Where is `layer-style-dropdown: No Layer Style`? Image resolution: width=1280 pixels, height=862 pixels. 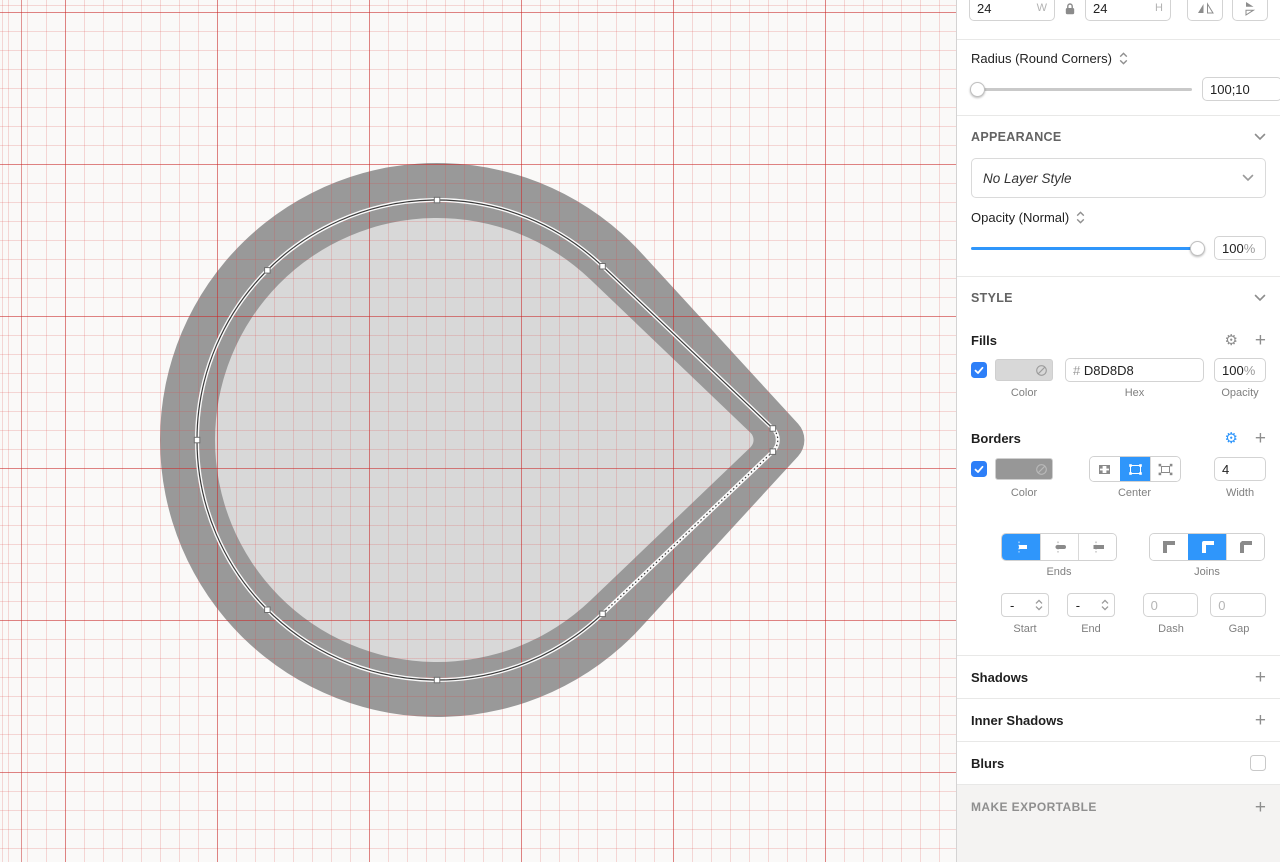 layer-style-dropdown: No Layer Style is located at coordinates (1118, 178).